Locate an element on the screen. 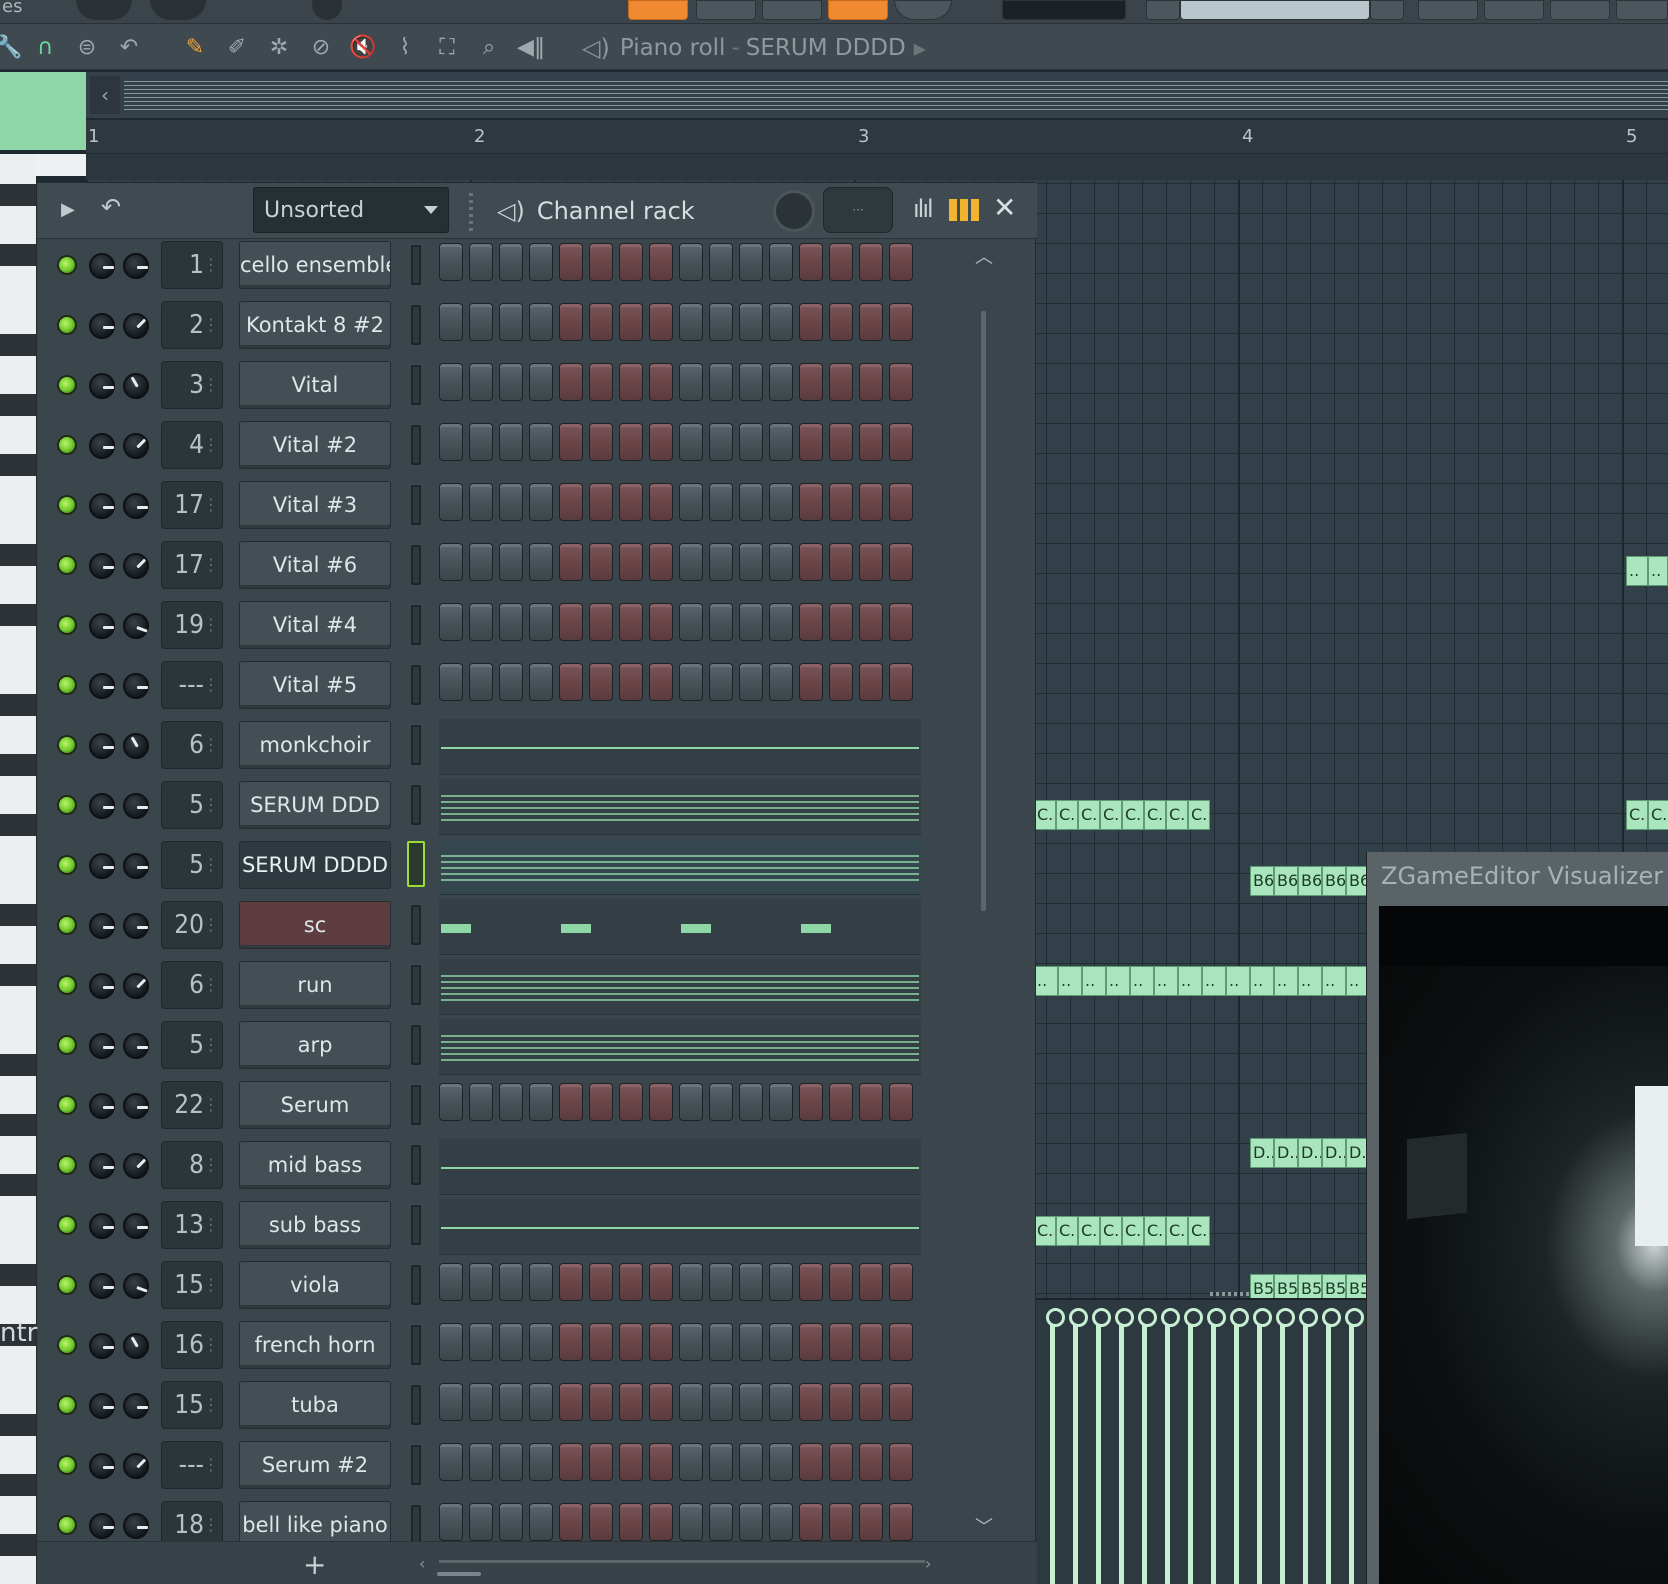 This screenshot has width=1668, height=1584. timeline-ruler: 1 2 3 4 5 is located at coordinates (877, 137).